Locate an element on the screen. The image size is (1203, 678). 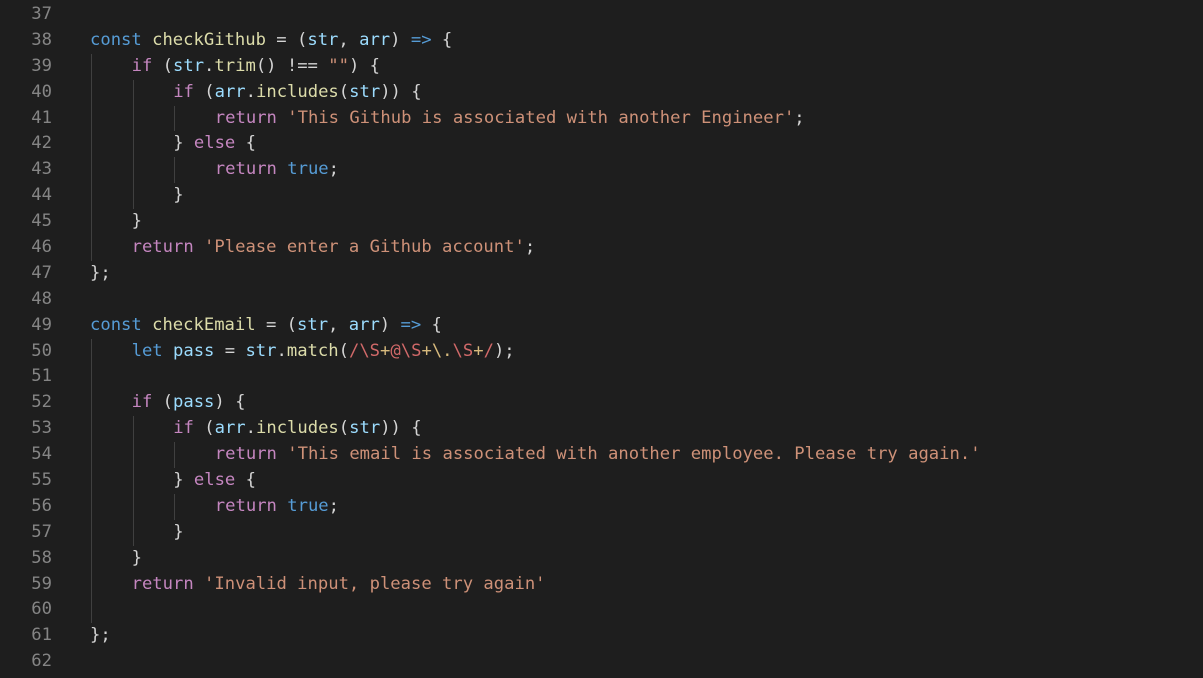
code-token: pass is located at coordinates (194, 350).